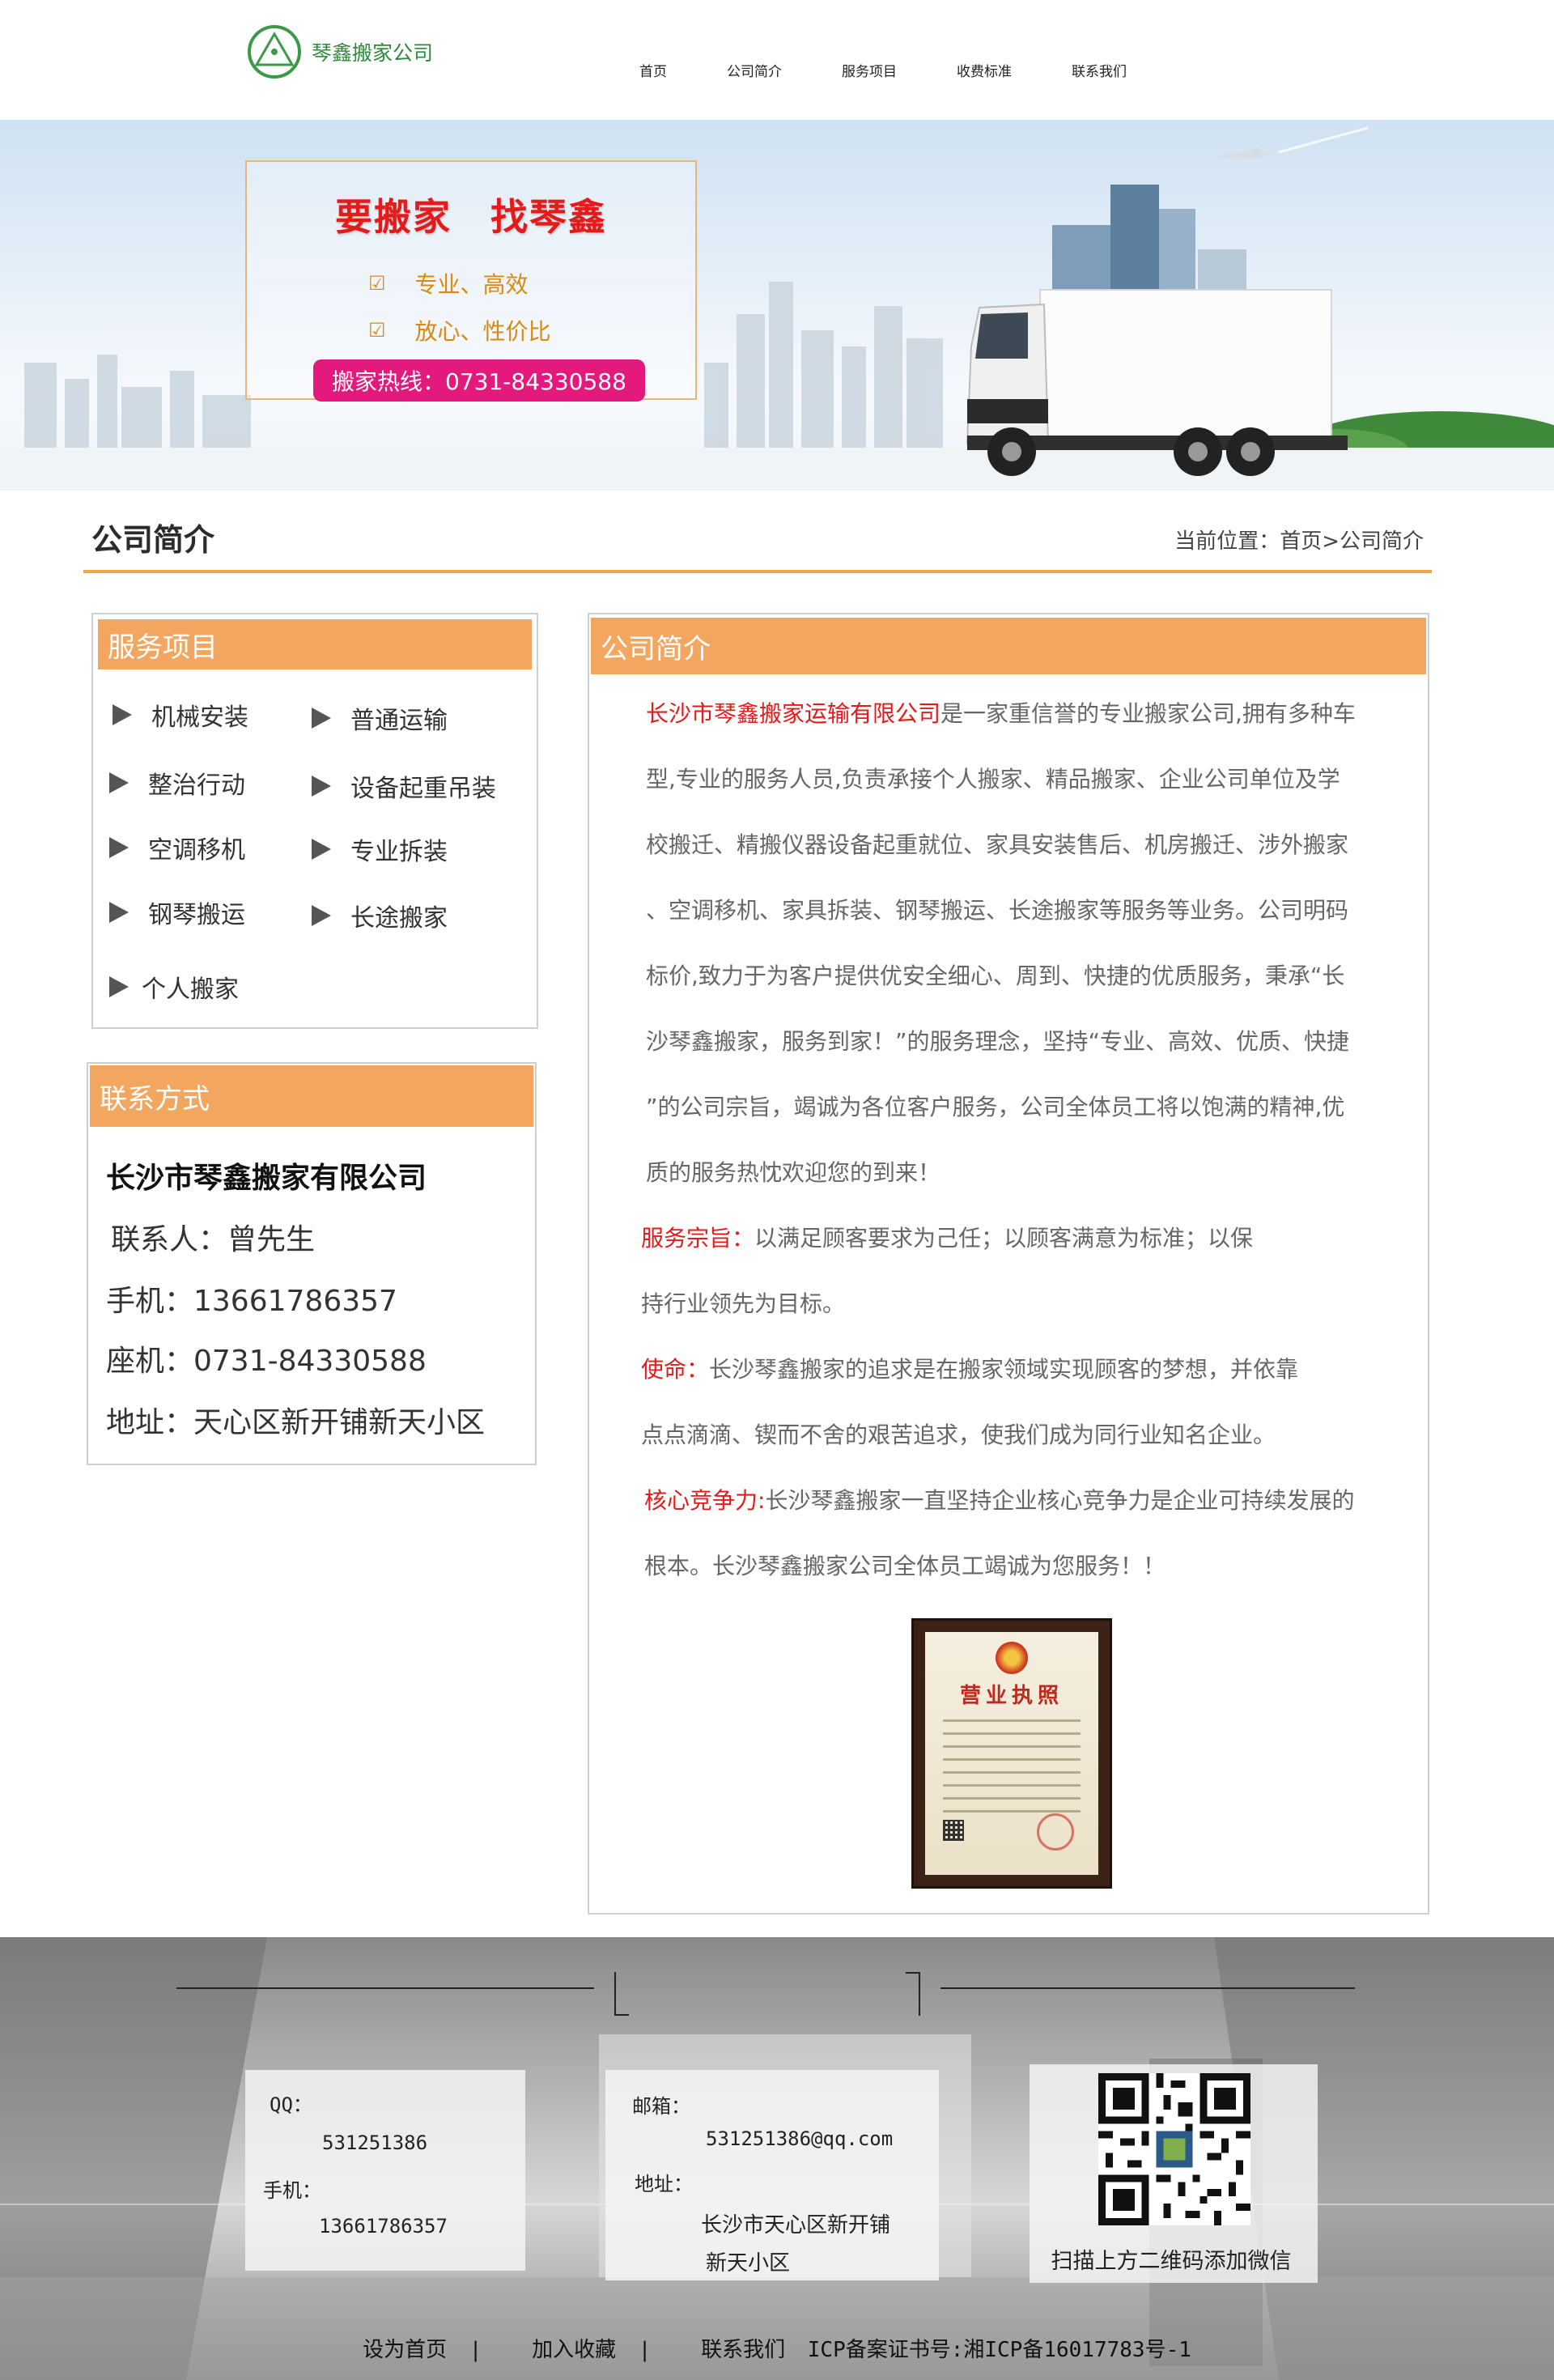 The height and width of the screenshot is (2380, 1554). Describe the element at coordinates (399, 721) in the screenshot. I see `service-label: 普通运输` at that location.